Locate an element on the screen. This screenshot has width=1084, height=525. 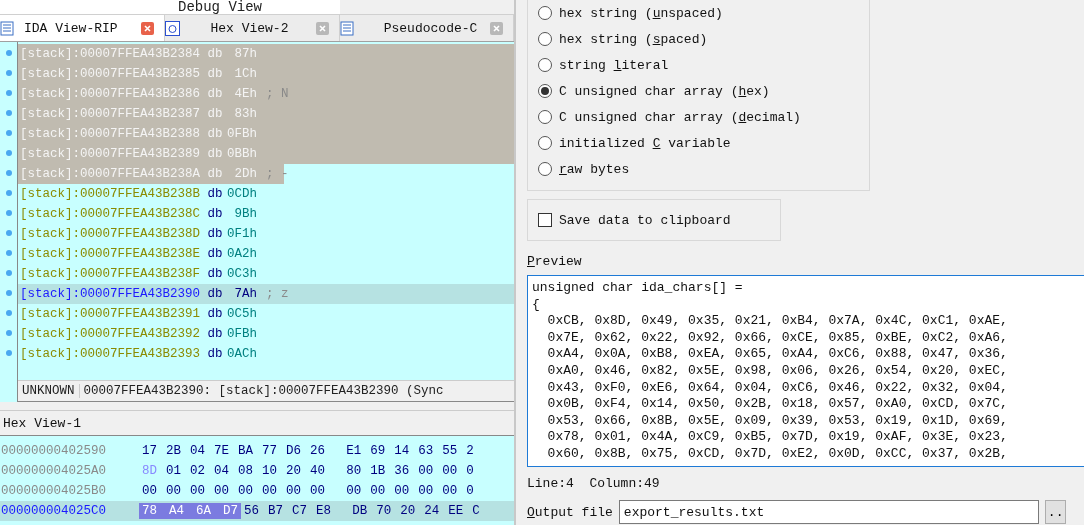
status-type: UNKNOWN is located at coordinates (49, 391).